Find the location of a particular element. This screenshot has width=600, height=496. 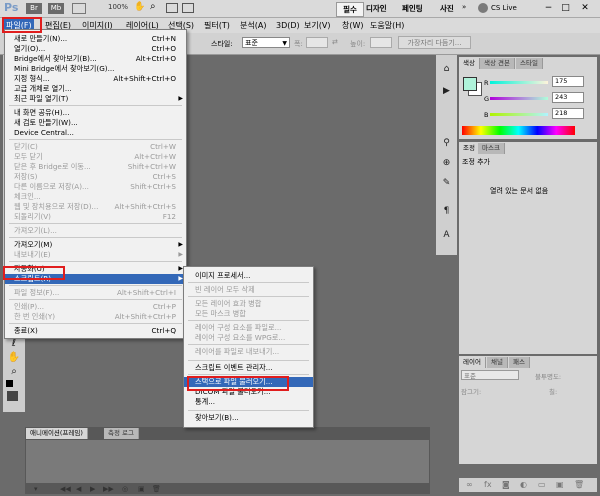

next-frame-icon: ▶▶ is located at coordinates (108, 489).